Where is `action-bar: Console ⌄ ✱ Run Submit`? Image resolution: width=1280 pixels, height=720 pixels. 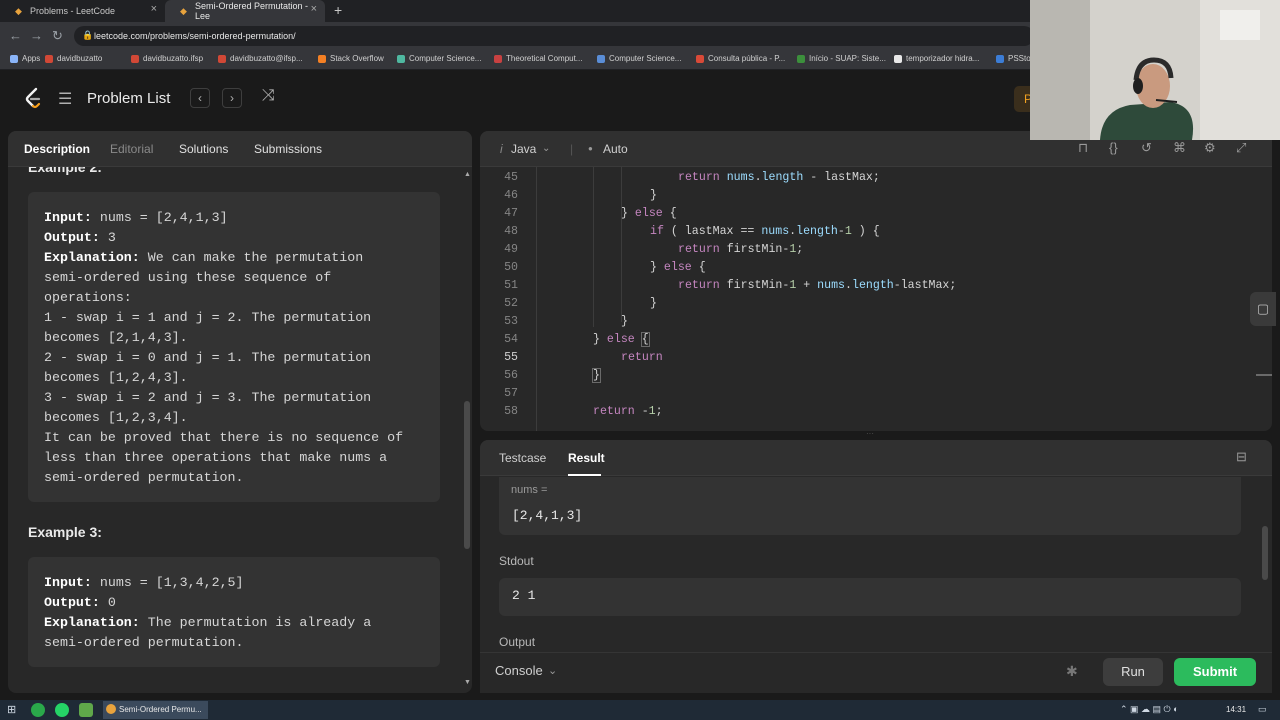 action-bar: Console ⌄ ✱ Run Submit is located at coordinates (876, 672).